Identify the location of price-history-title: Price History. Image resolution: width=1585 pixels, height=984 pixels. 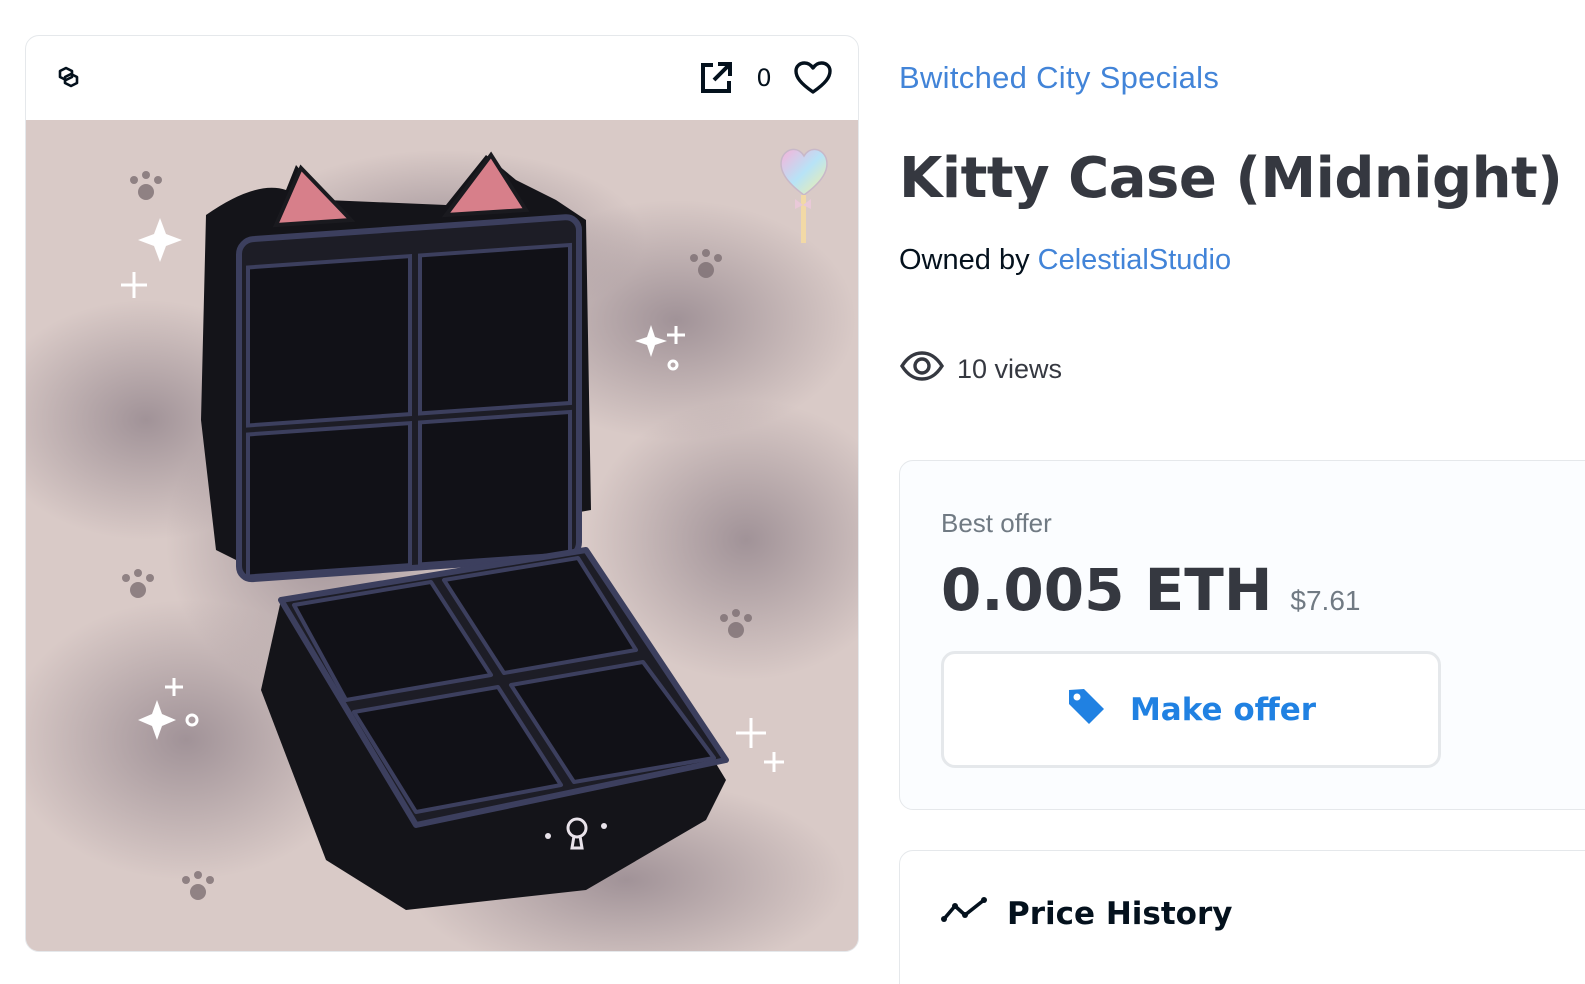
(1120, 914).